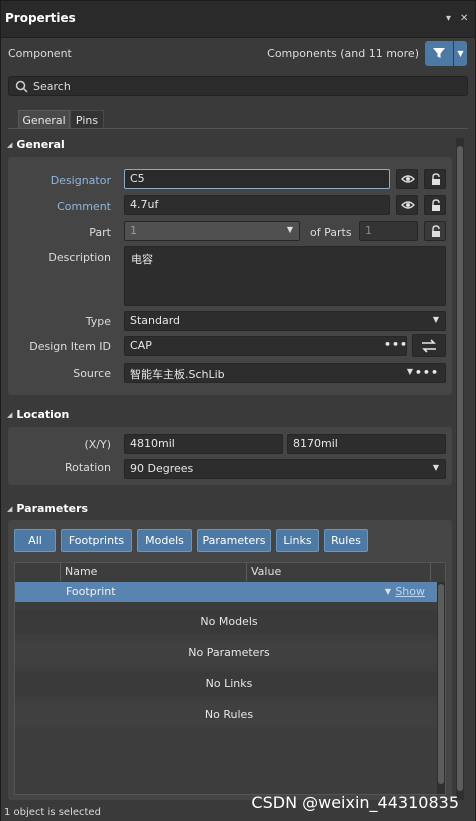 This screenshot has width=476, height=821. I want to click on design-item-id-value: CAP, so click(141, 345).